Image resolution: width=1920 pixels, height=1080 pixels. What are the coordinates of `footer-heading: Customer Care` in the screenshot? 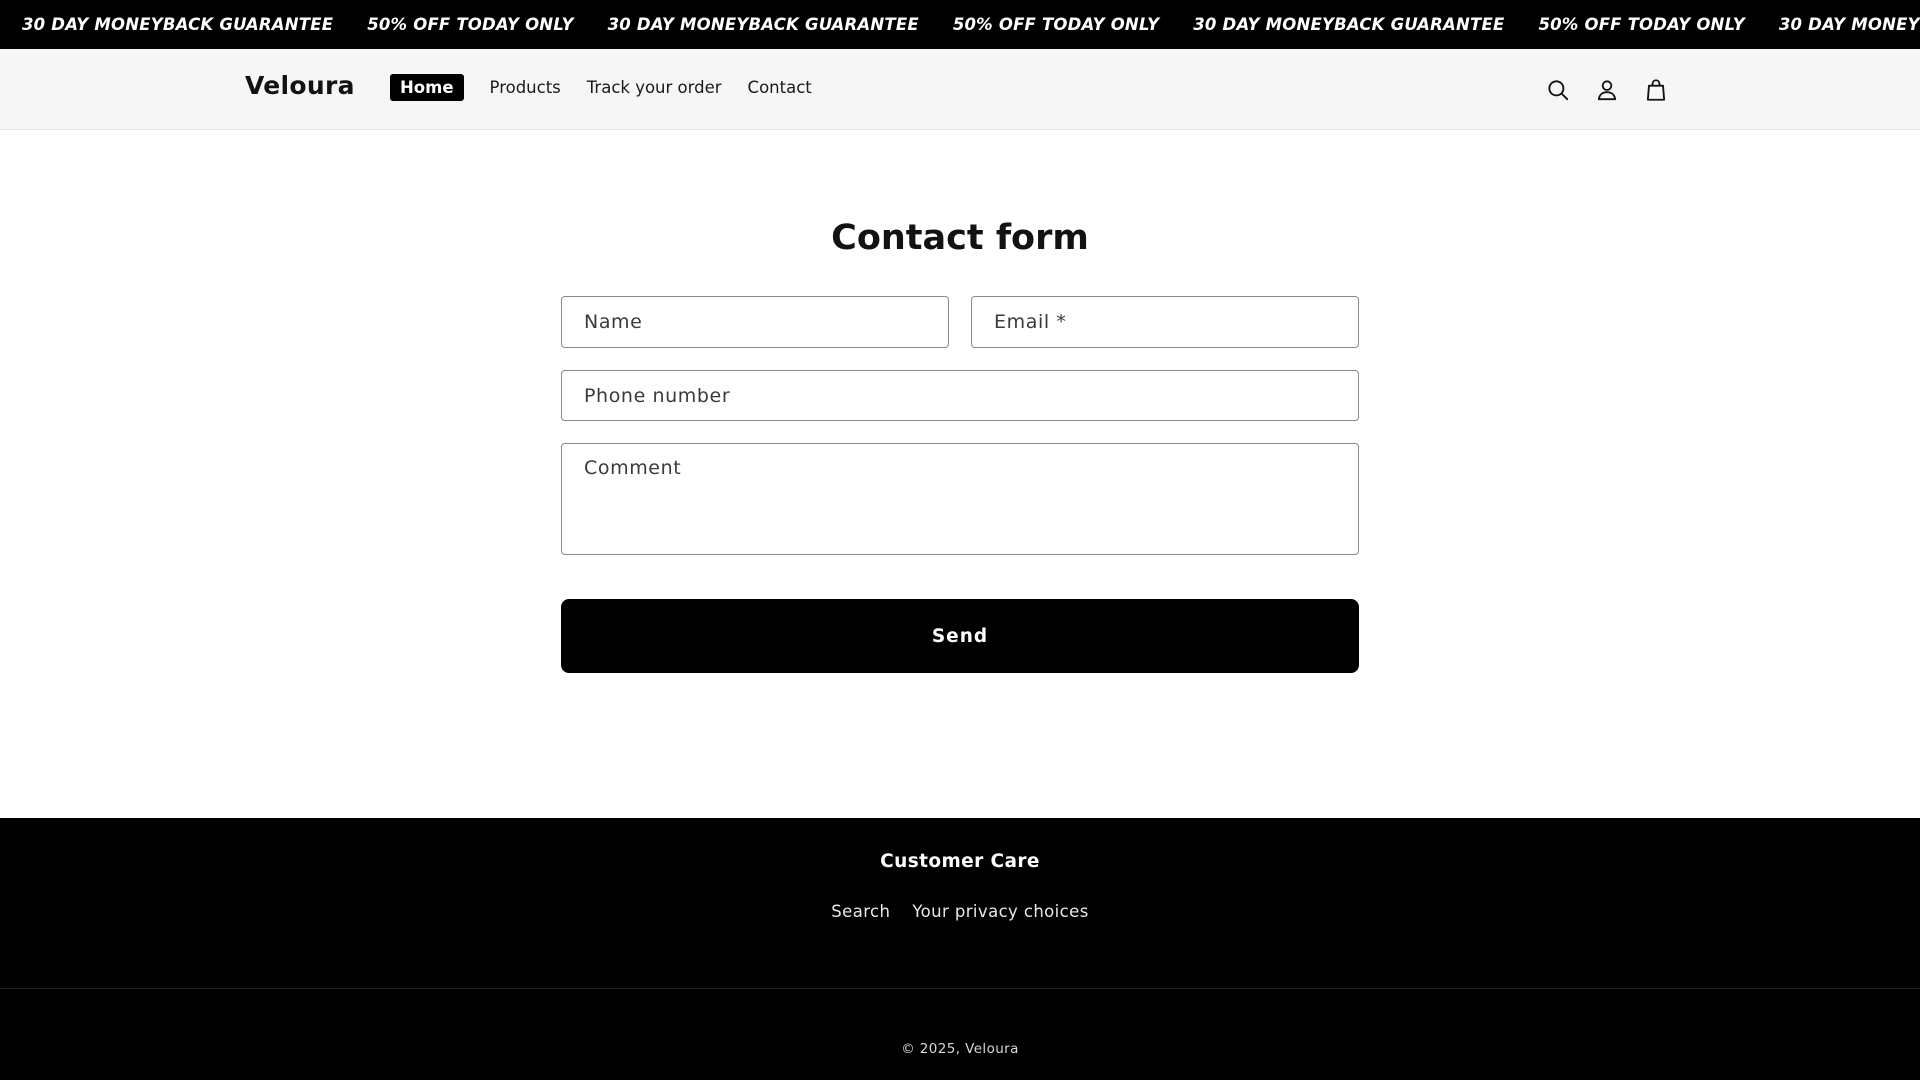 It's located at (960, 861).